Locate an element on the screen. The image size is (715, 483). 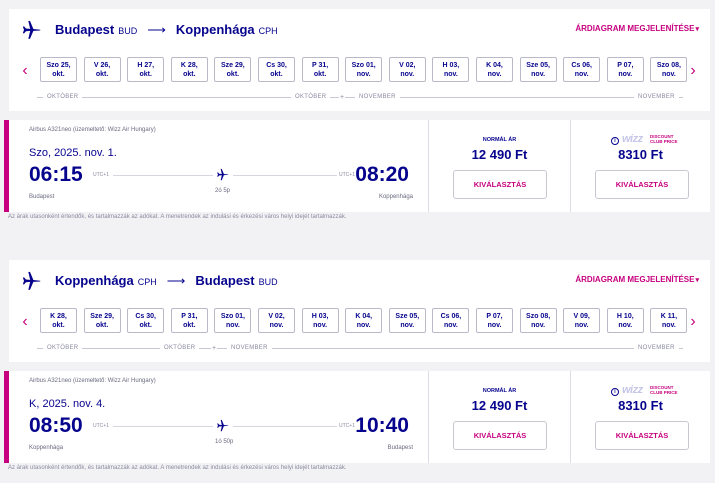
wizz-logo-icon: wizz is located at coordinates (632, 390).